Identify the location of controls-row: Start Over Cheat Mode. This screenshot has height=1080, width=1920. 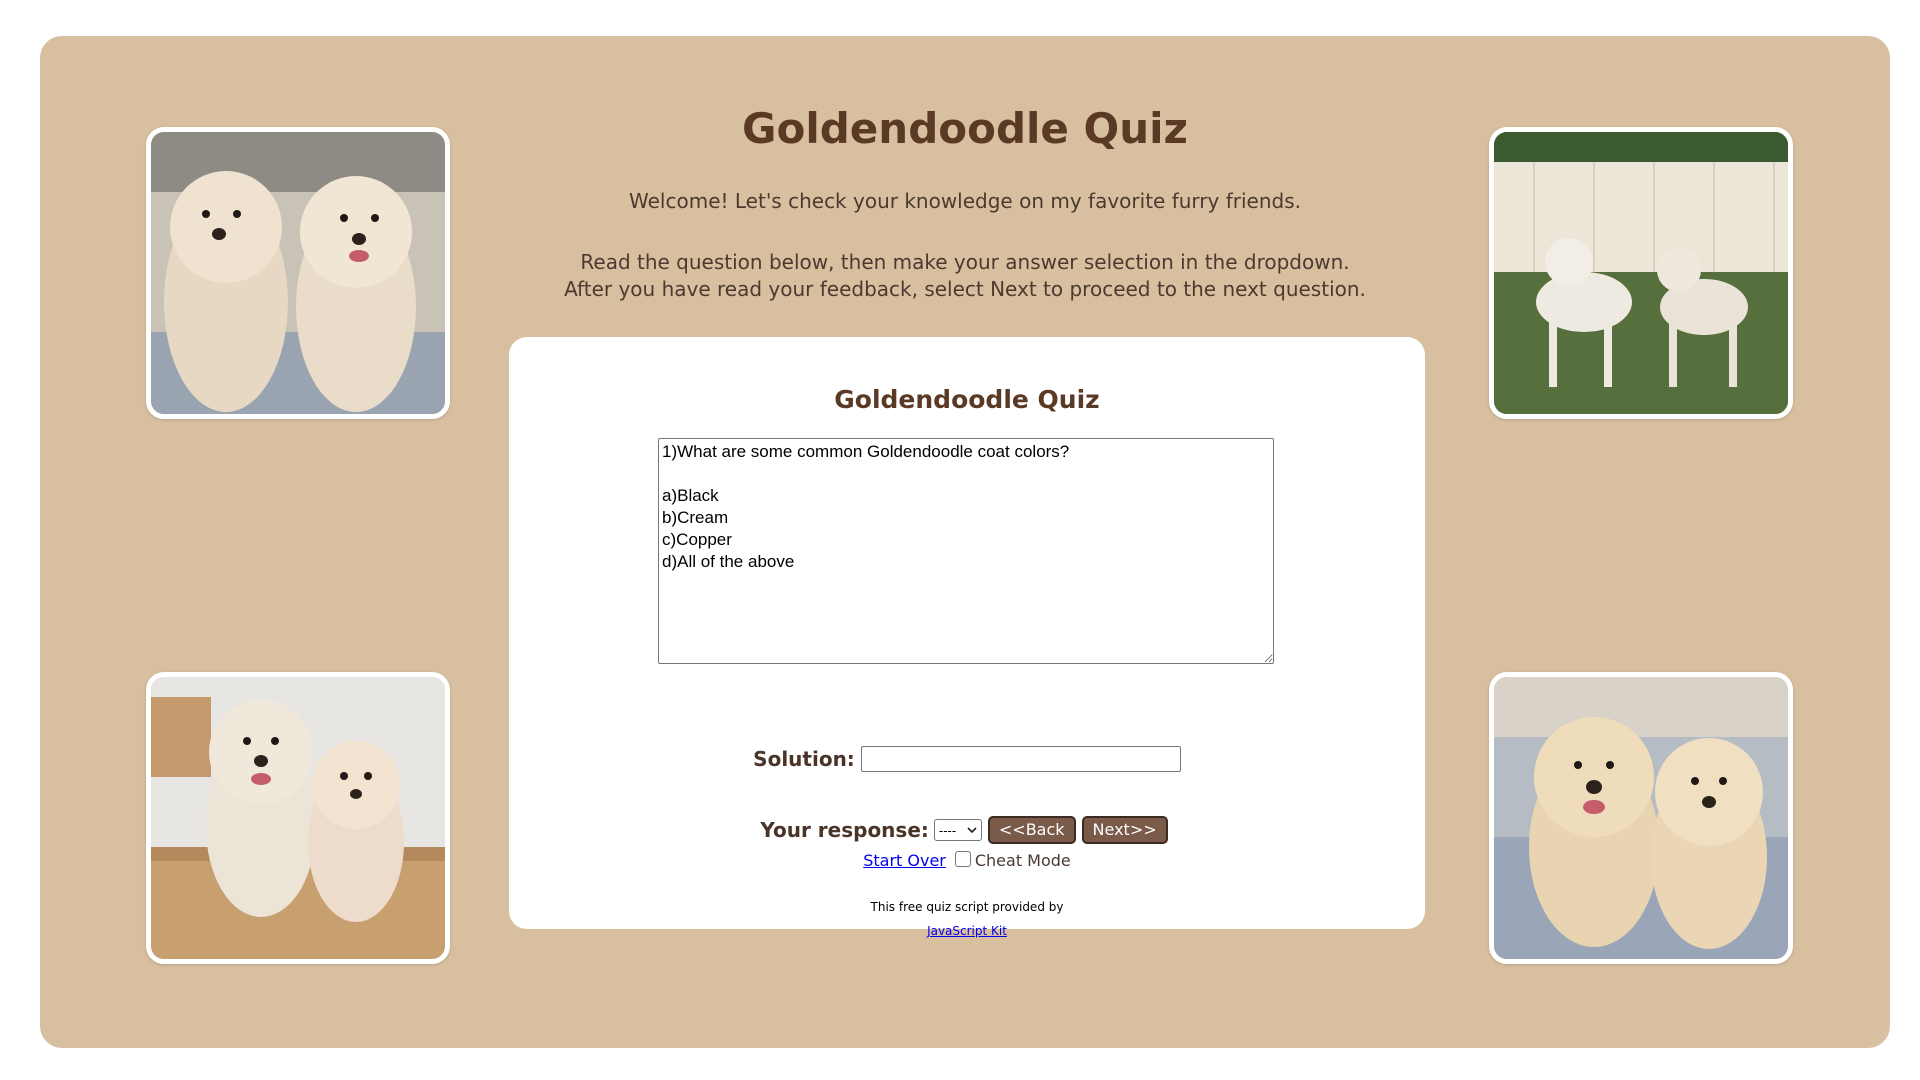
(967, 860).